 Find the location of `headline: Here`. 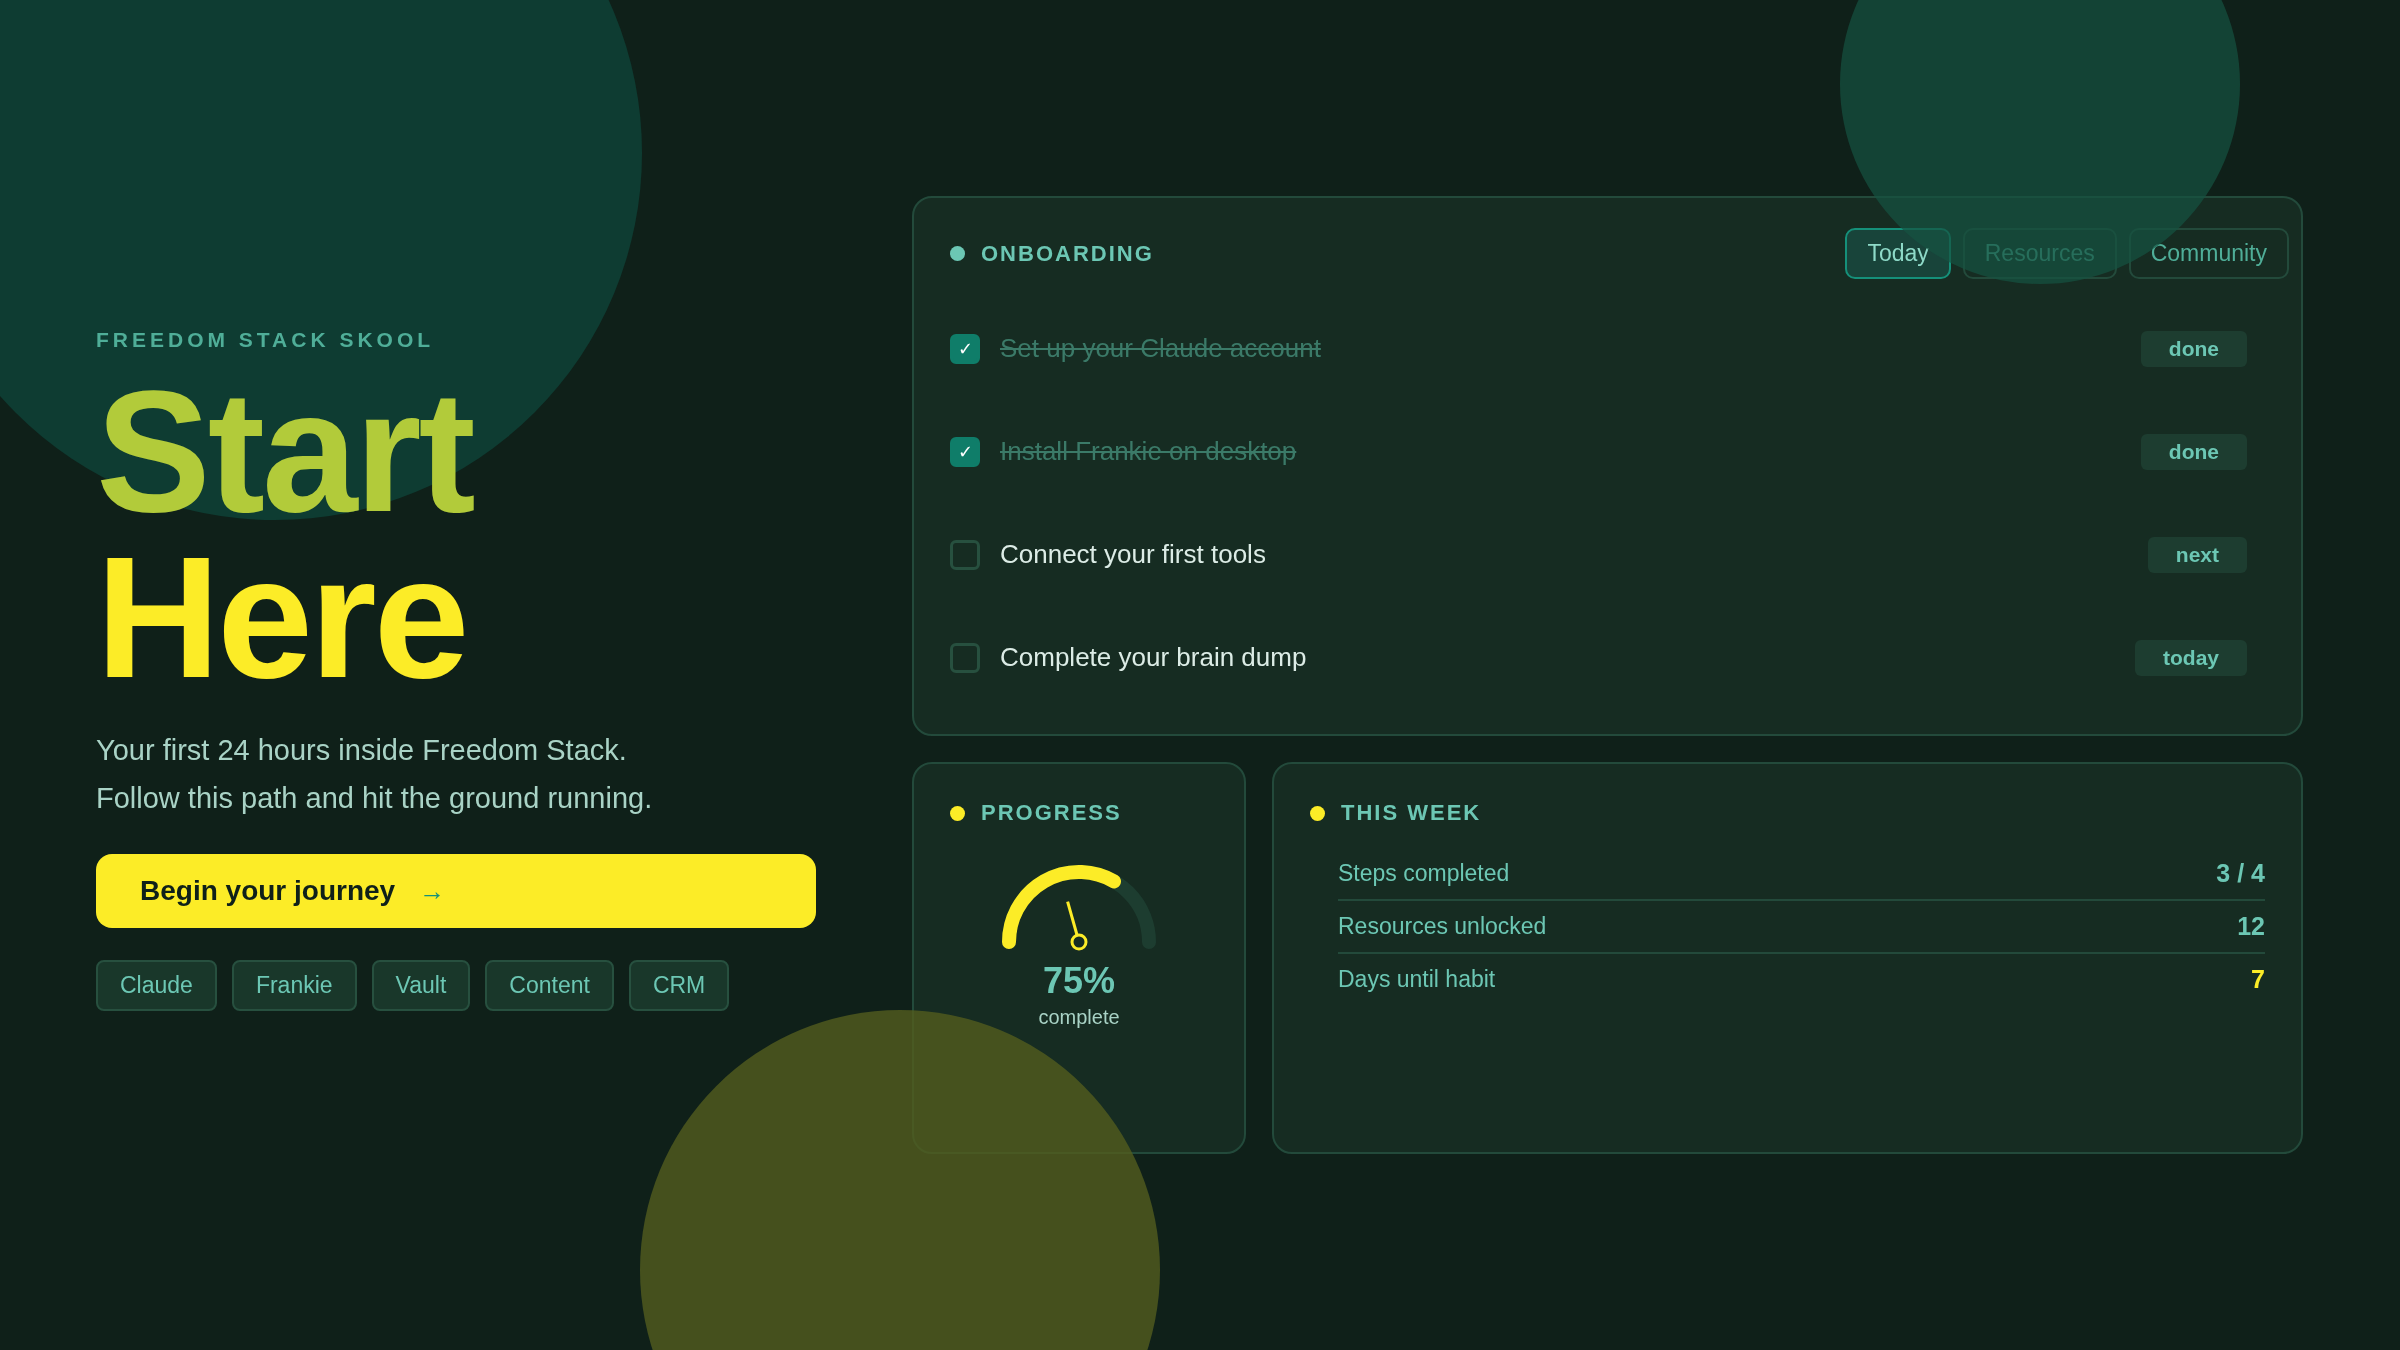

headline: Here is located at coordinates (282, 617).